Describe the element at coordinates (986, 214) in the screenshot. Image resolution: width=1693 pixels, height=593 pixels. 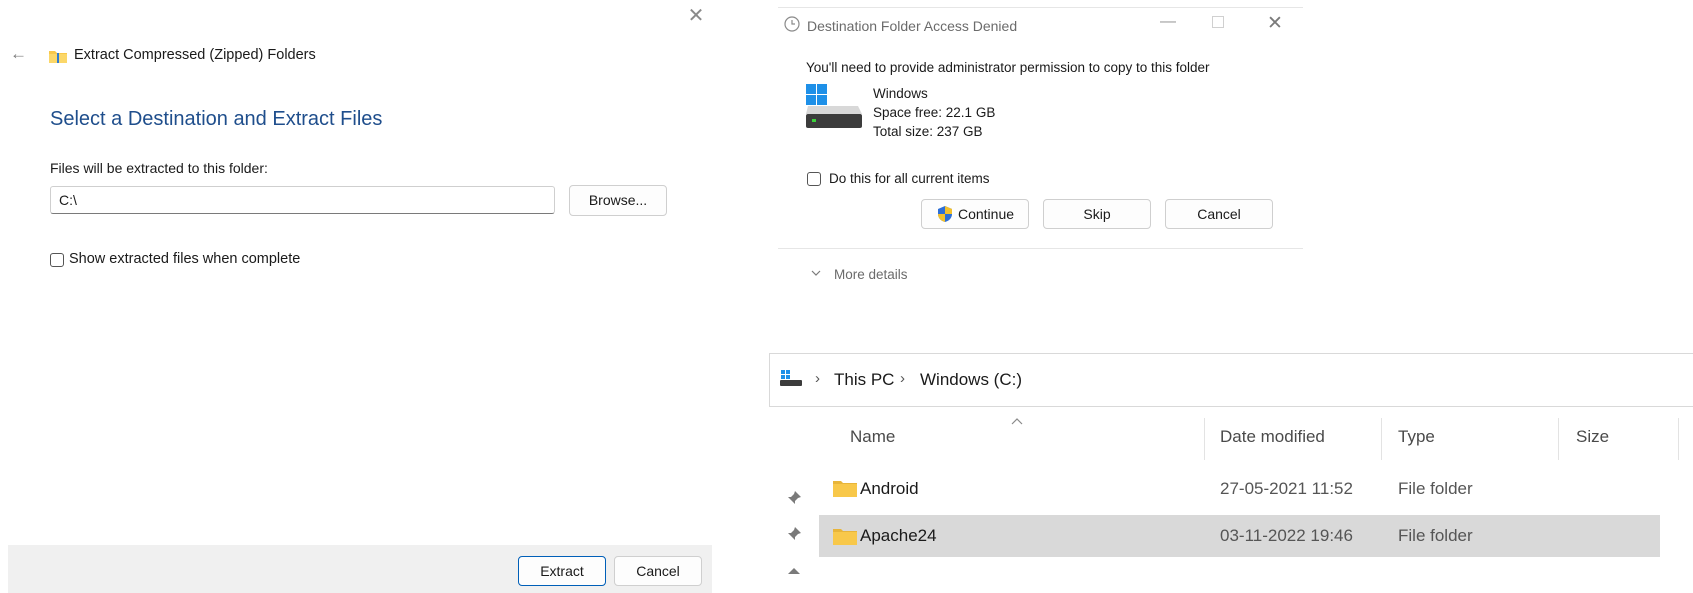
I see `continue-label: Continue` at that location.